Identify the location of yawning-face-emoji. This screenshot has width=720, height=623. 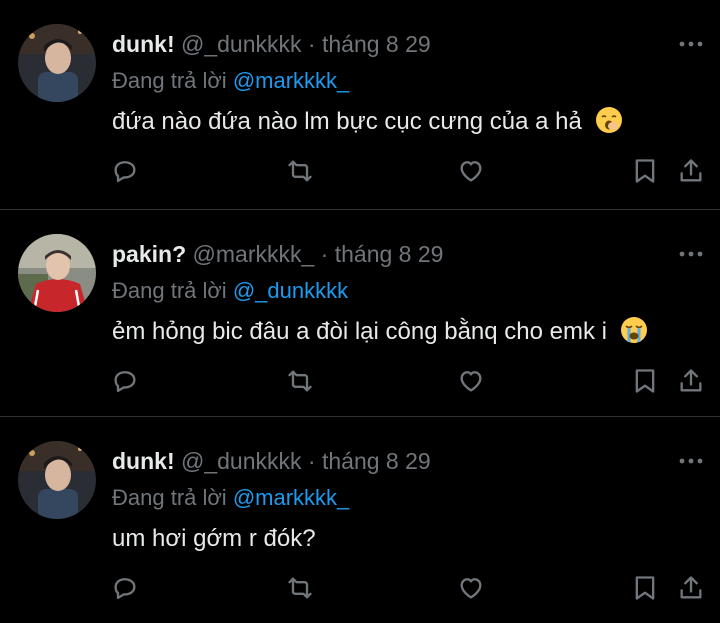
(609, 124).